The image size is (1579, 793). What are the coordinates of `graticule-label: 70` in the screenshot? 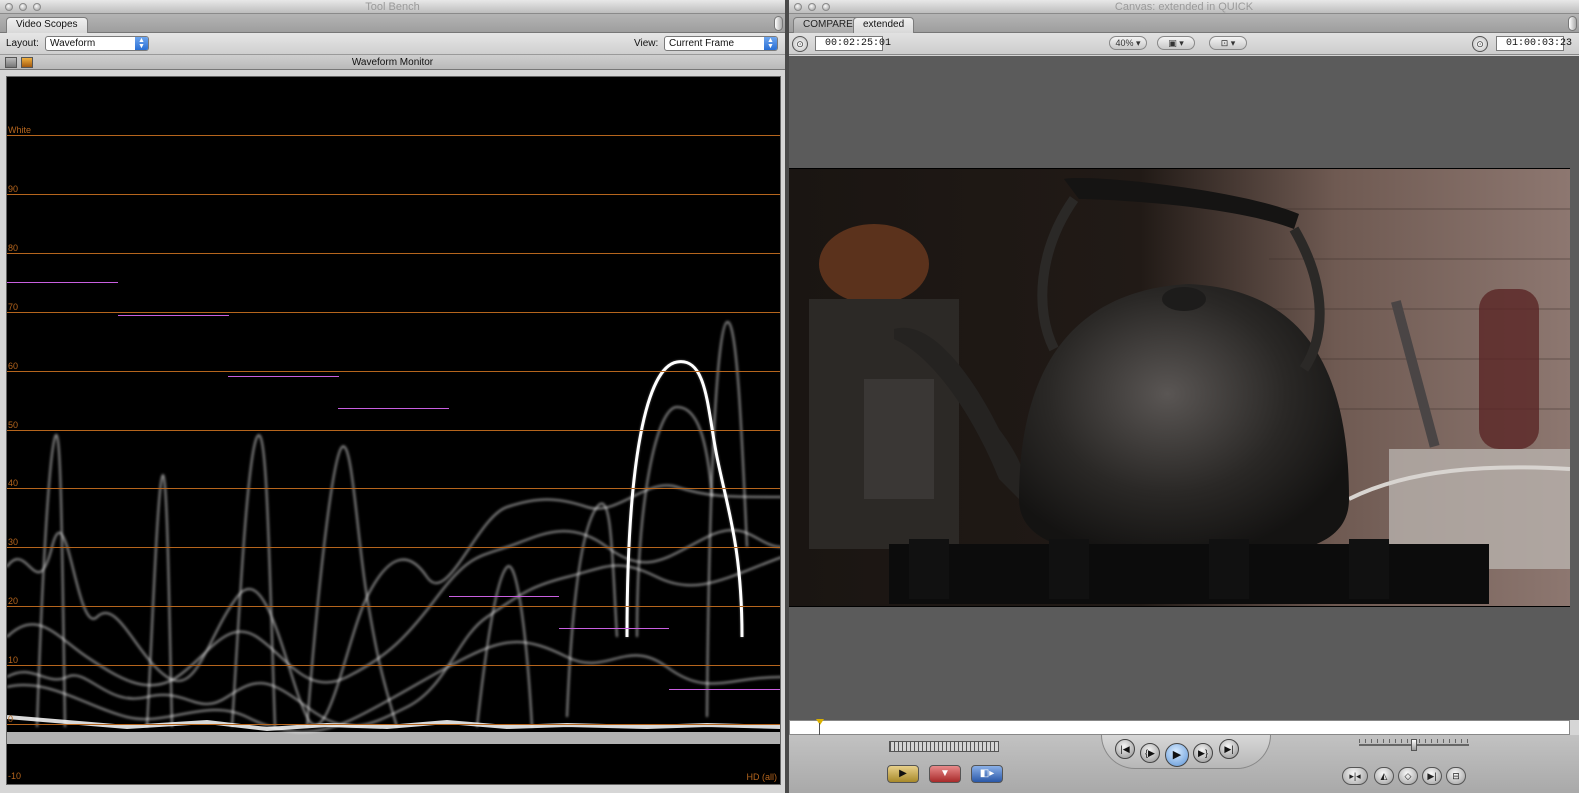 It's located at (13, 307).